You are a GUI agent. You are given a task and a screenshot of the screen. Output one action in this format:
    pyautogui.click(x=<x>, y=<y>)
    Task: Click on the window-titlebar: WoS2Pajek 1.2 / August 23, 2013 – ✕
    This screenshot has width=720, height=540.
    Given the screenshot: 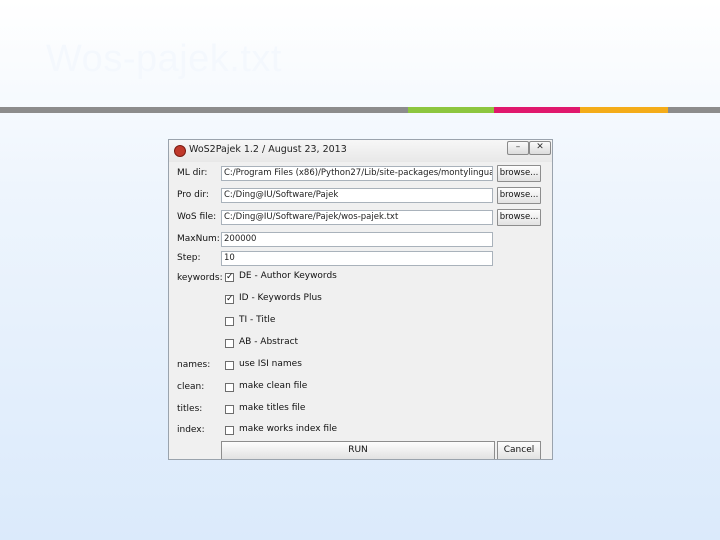 What is the action you would take?
    pyautogui.click(x=360, y=151)
    